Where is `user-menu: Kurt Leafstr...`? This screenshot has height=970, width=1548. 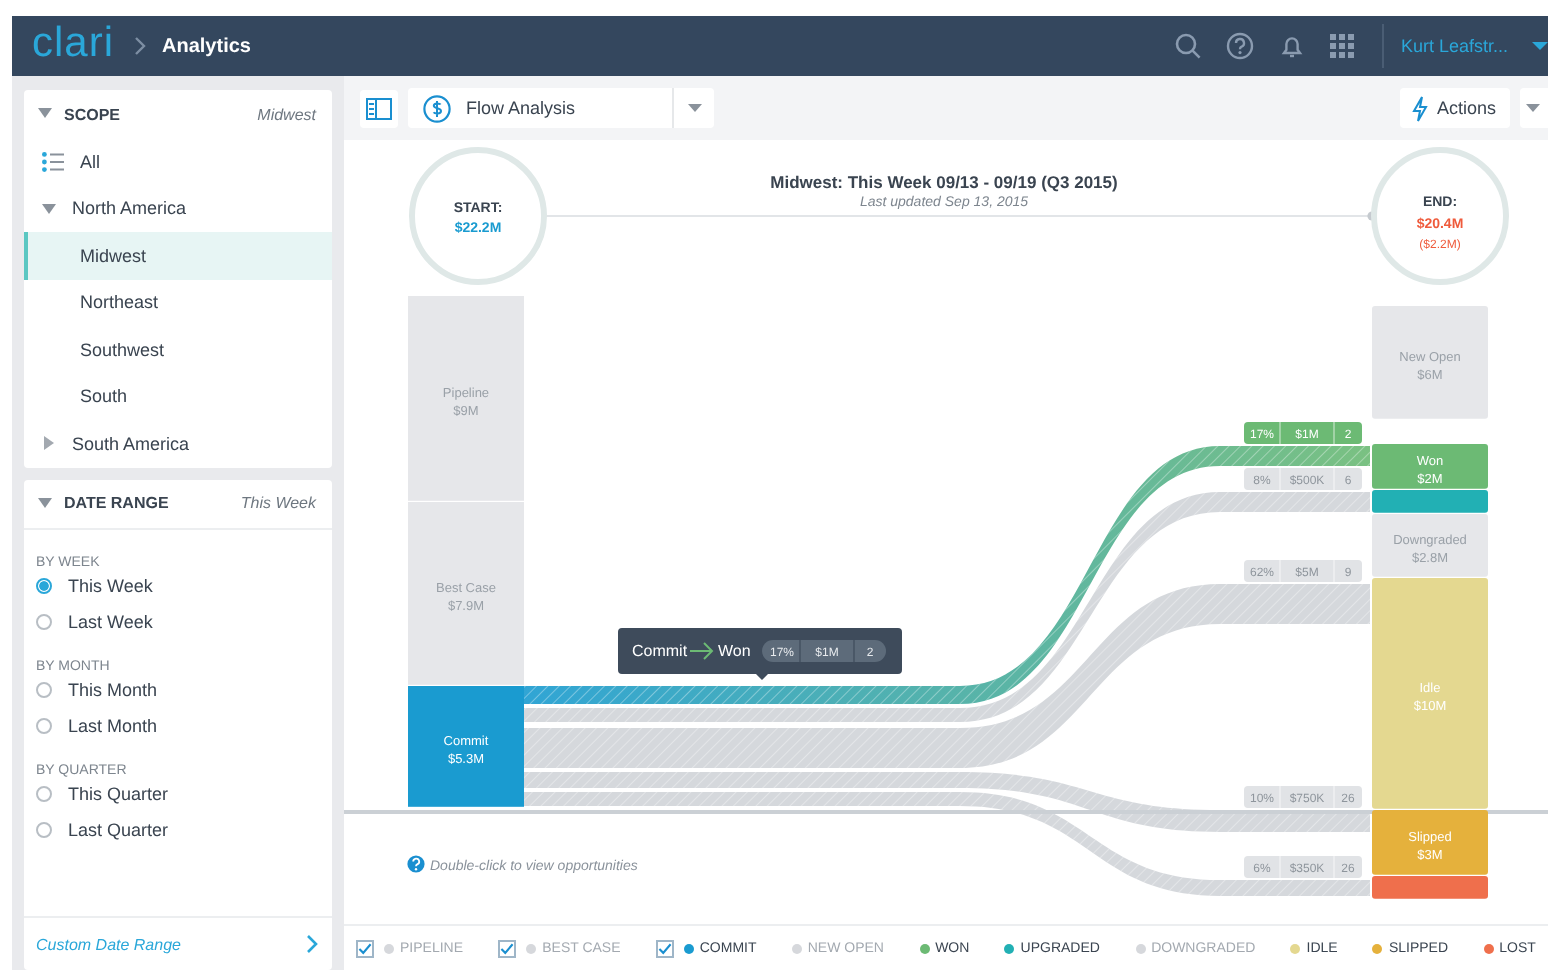
user-menu: Kurt Leafstr... is located at coordinates (1454, 46).